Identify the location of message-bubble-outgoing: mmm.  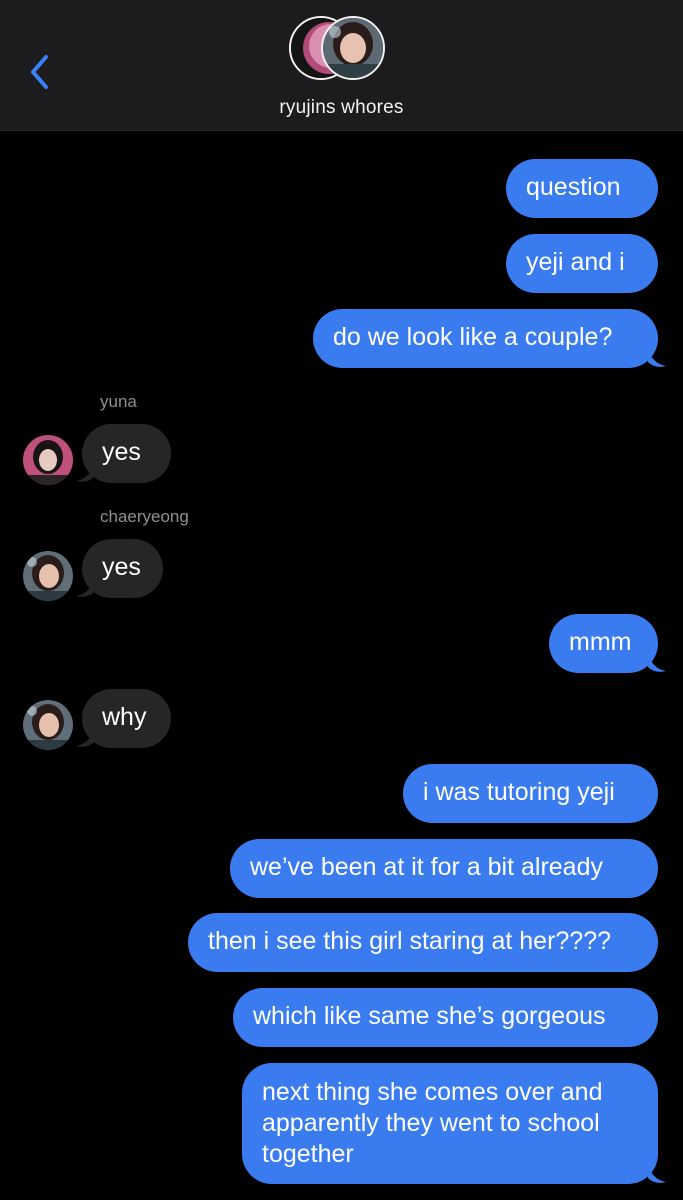
(603, 643).